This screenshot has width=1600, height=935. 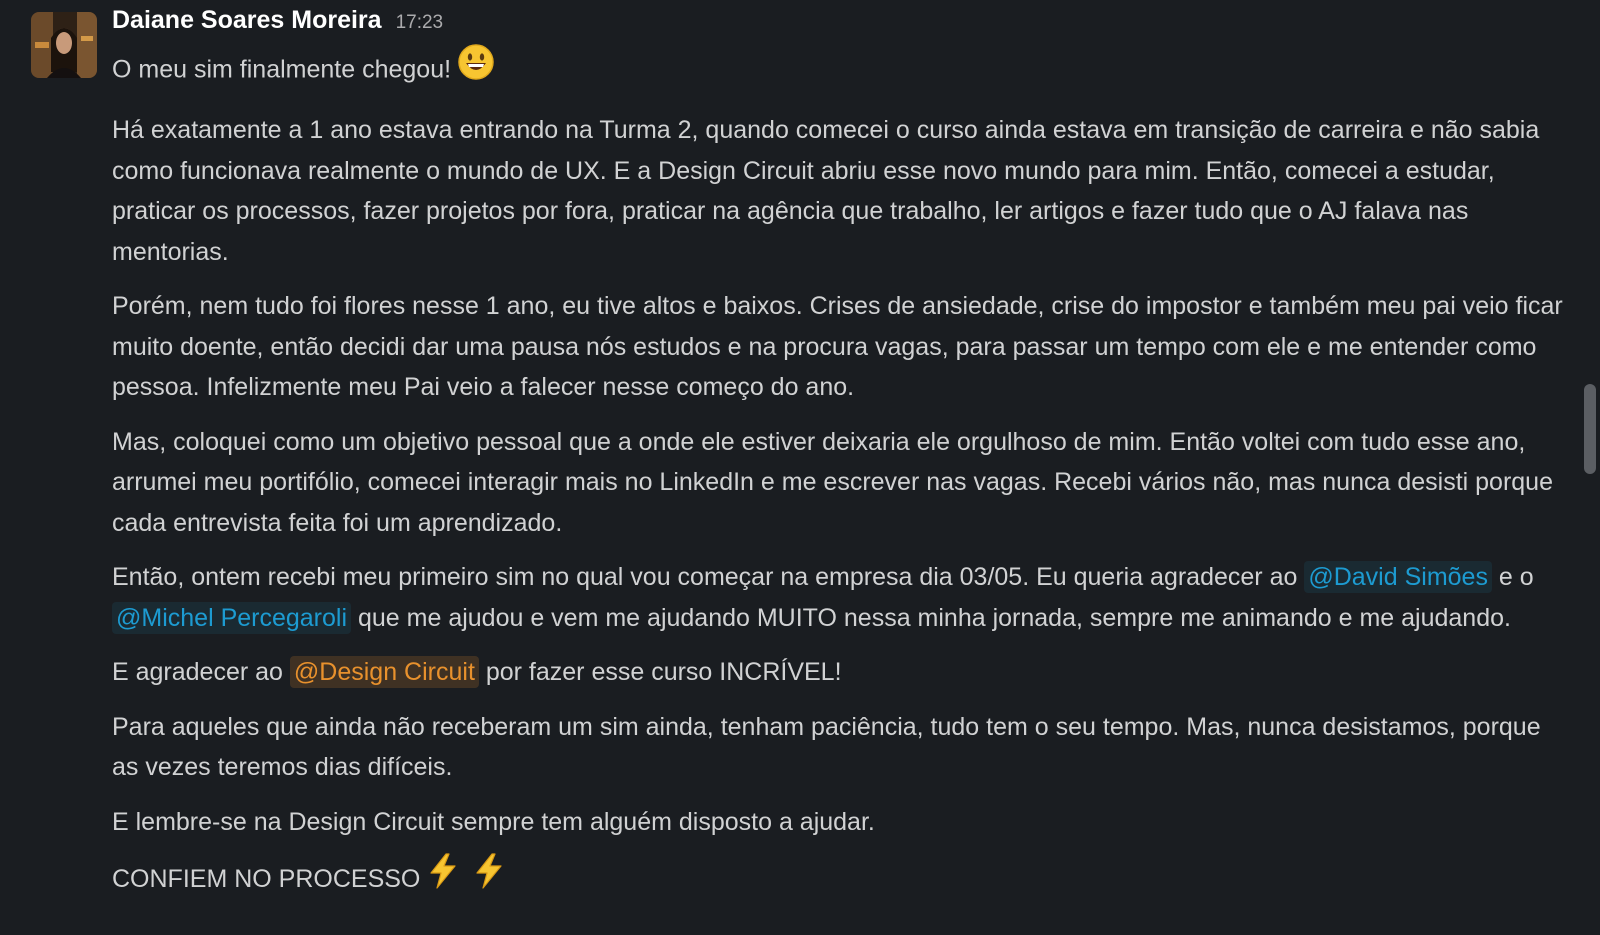 I want to click on user-avatar, so click(x=64, y=45).